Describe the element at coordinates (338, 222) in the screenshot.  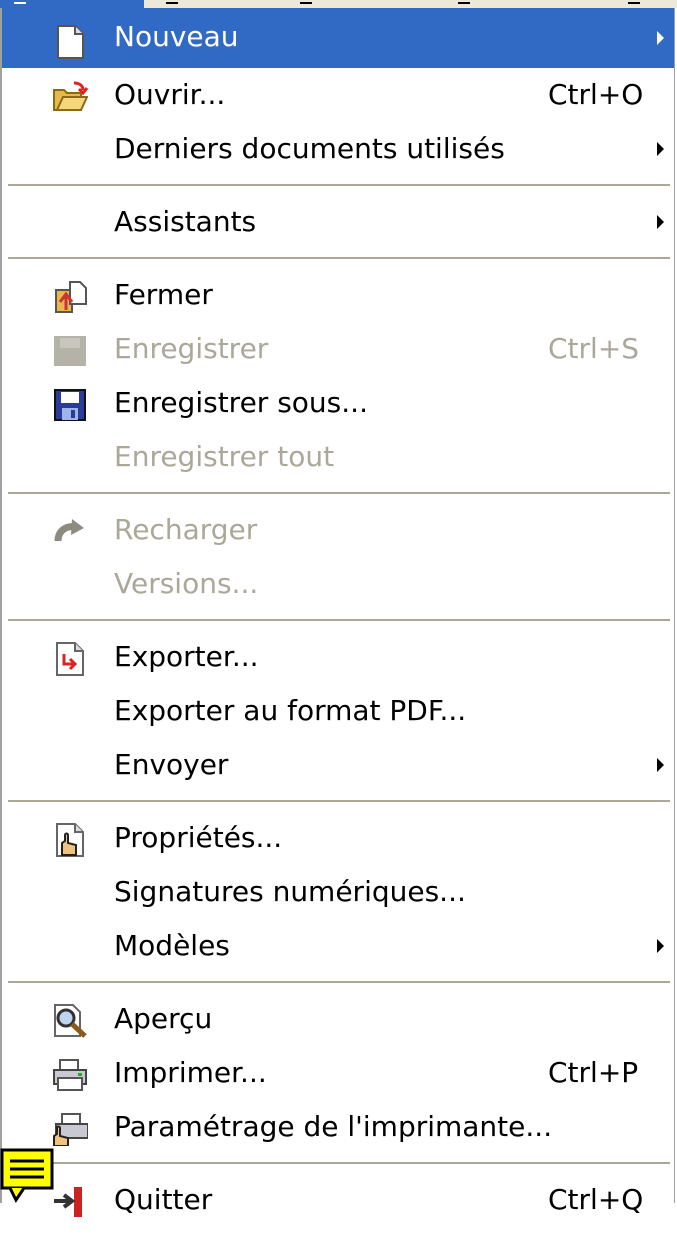
I see `menu-item-assistants: Assistants` at that location.